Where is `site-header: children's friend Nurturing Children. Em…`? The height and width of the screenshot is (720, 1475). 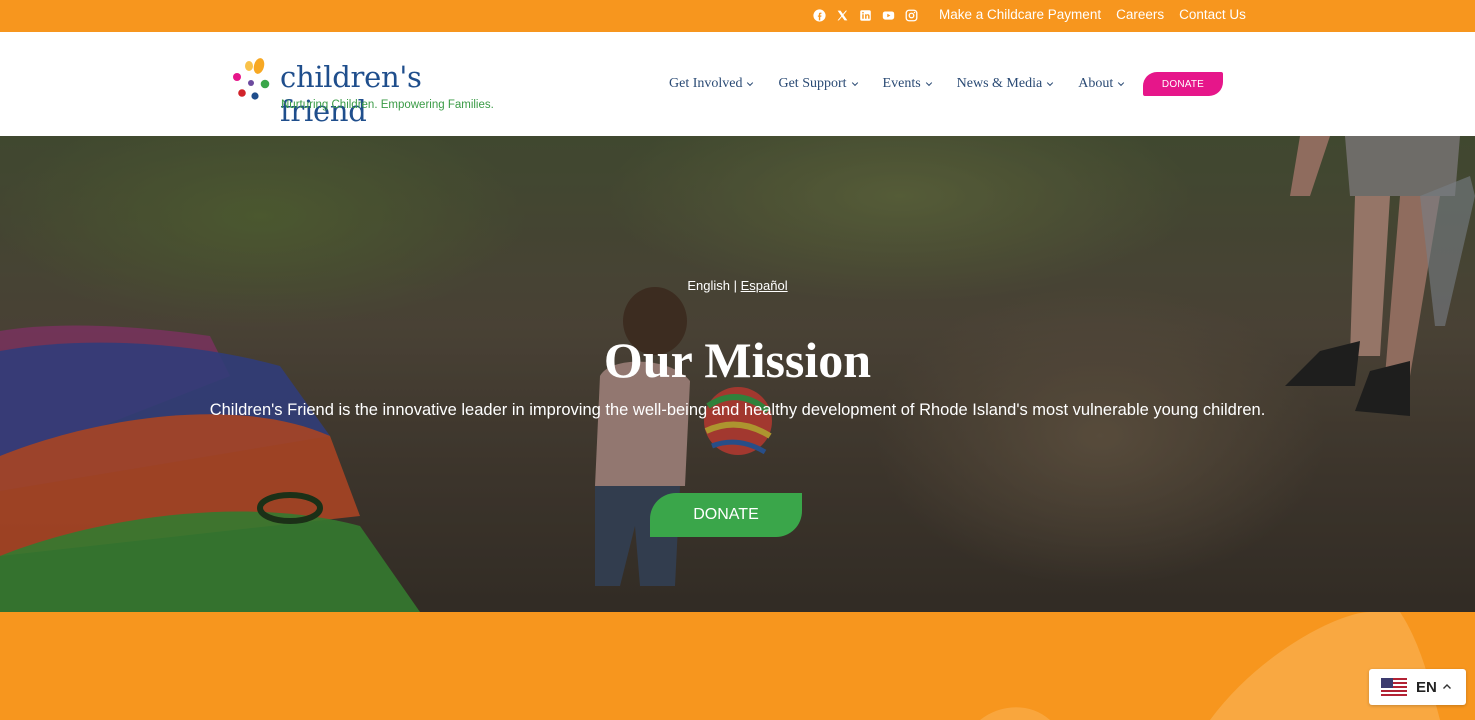
site-header: children's friend Nurturing Children. Em… is located at coordinates (737, 84).